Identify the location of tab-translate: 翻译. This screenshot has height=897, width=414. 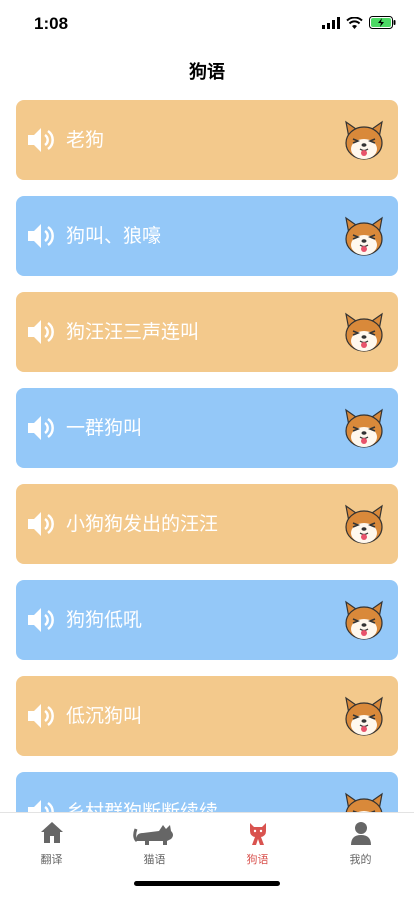
(51, 843).